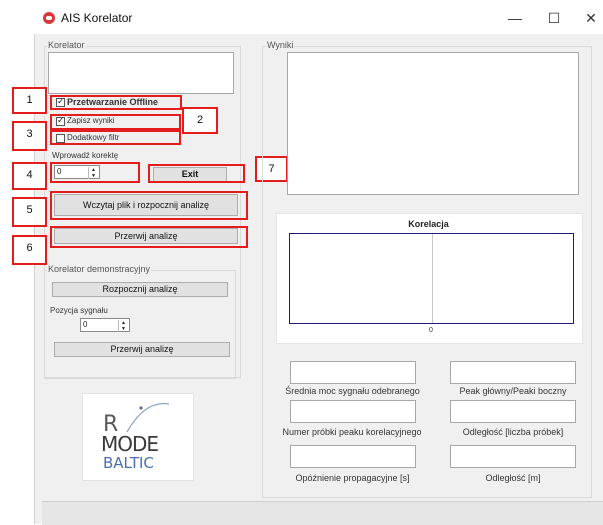  Describe the element at coordinates (513, 411) in the screenshot. I see `odleglosc-probek-field` at that location.